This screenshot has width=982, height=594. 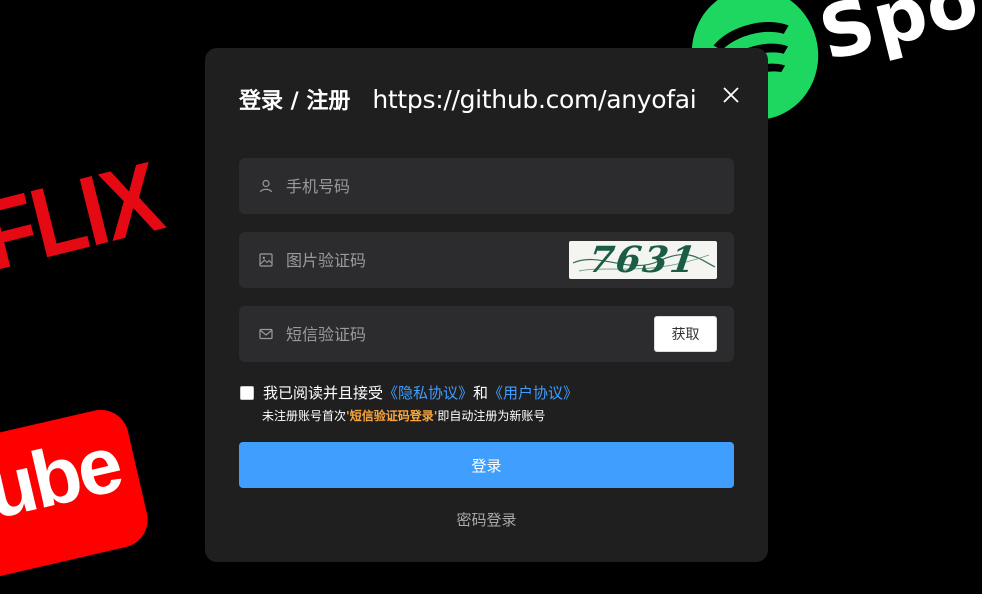 What do you see at coordinates (64, 477) in the screenshot?
I see `youtube-wordmark: ube` at bounding box center [64, 477].